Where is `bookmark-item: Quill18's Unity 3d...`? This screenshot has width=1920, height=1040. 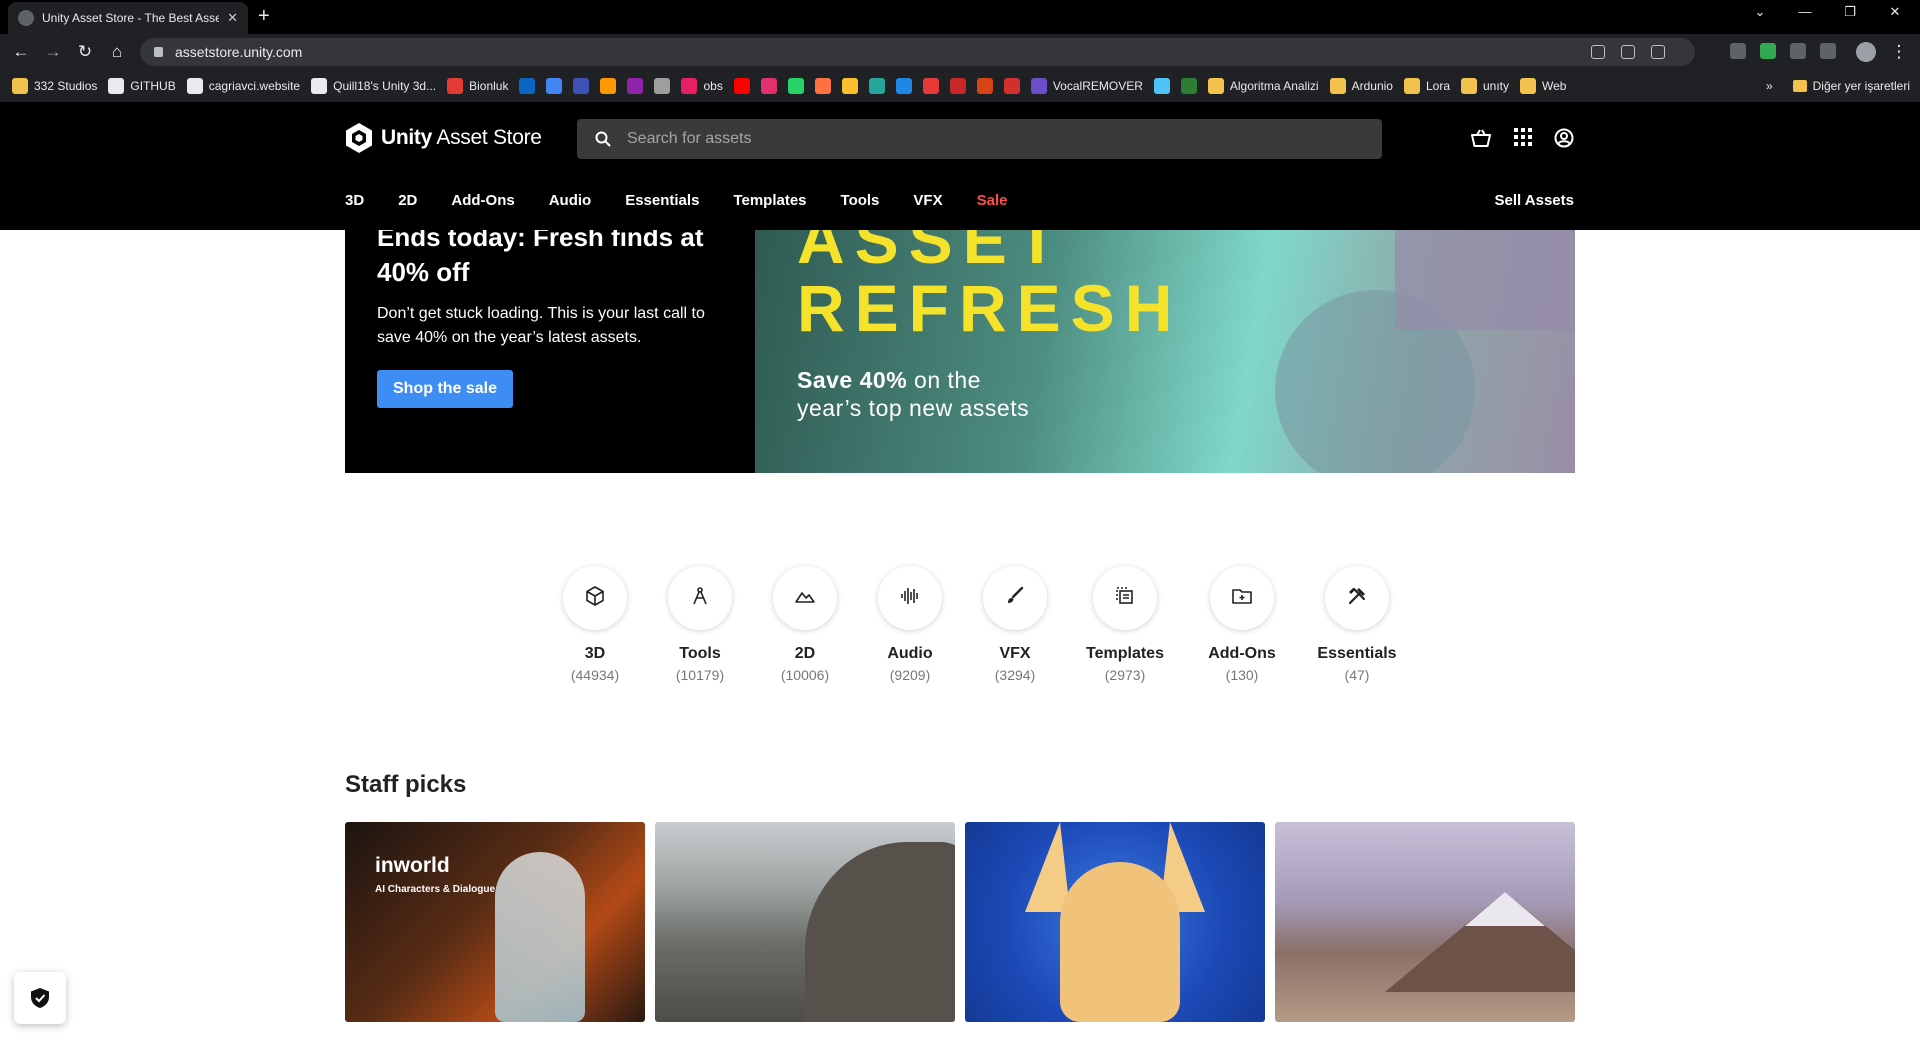 bookmark-item: Quill18's Unity 3d... is located at coordinates (373, 86).